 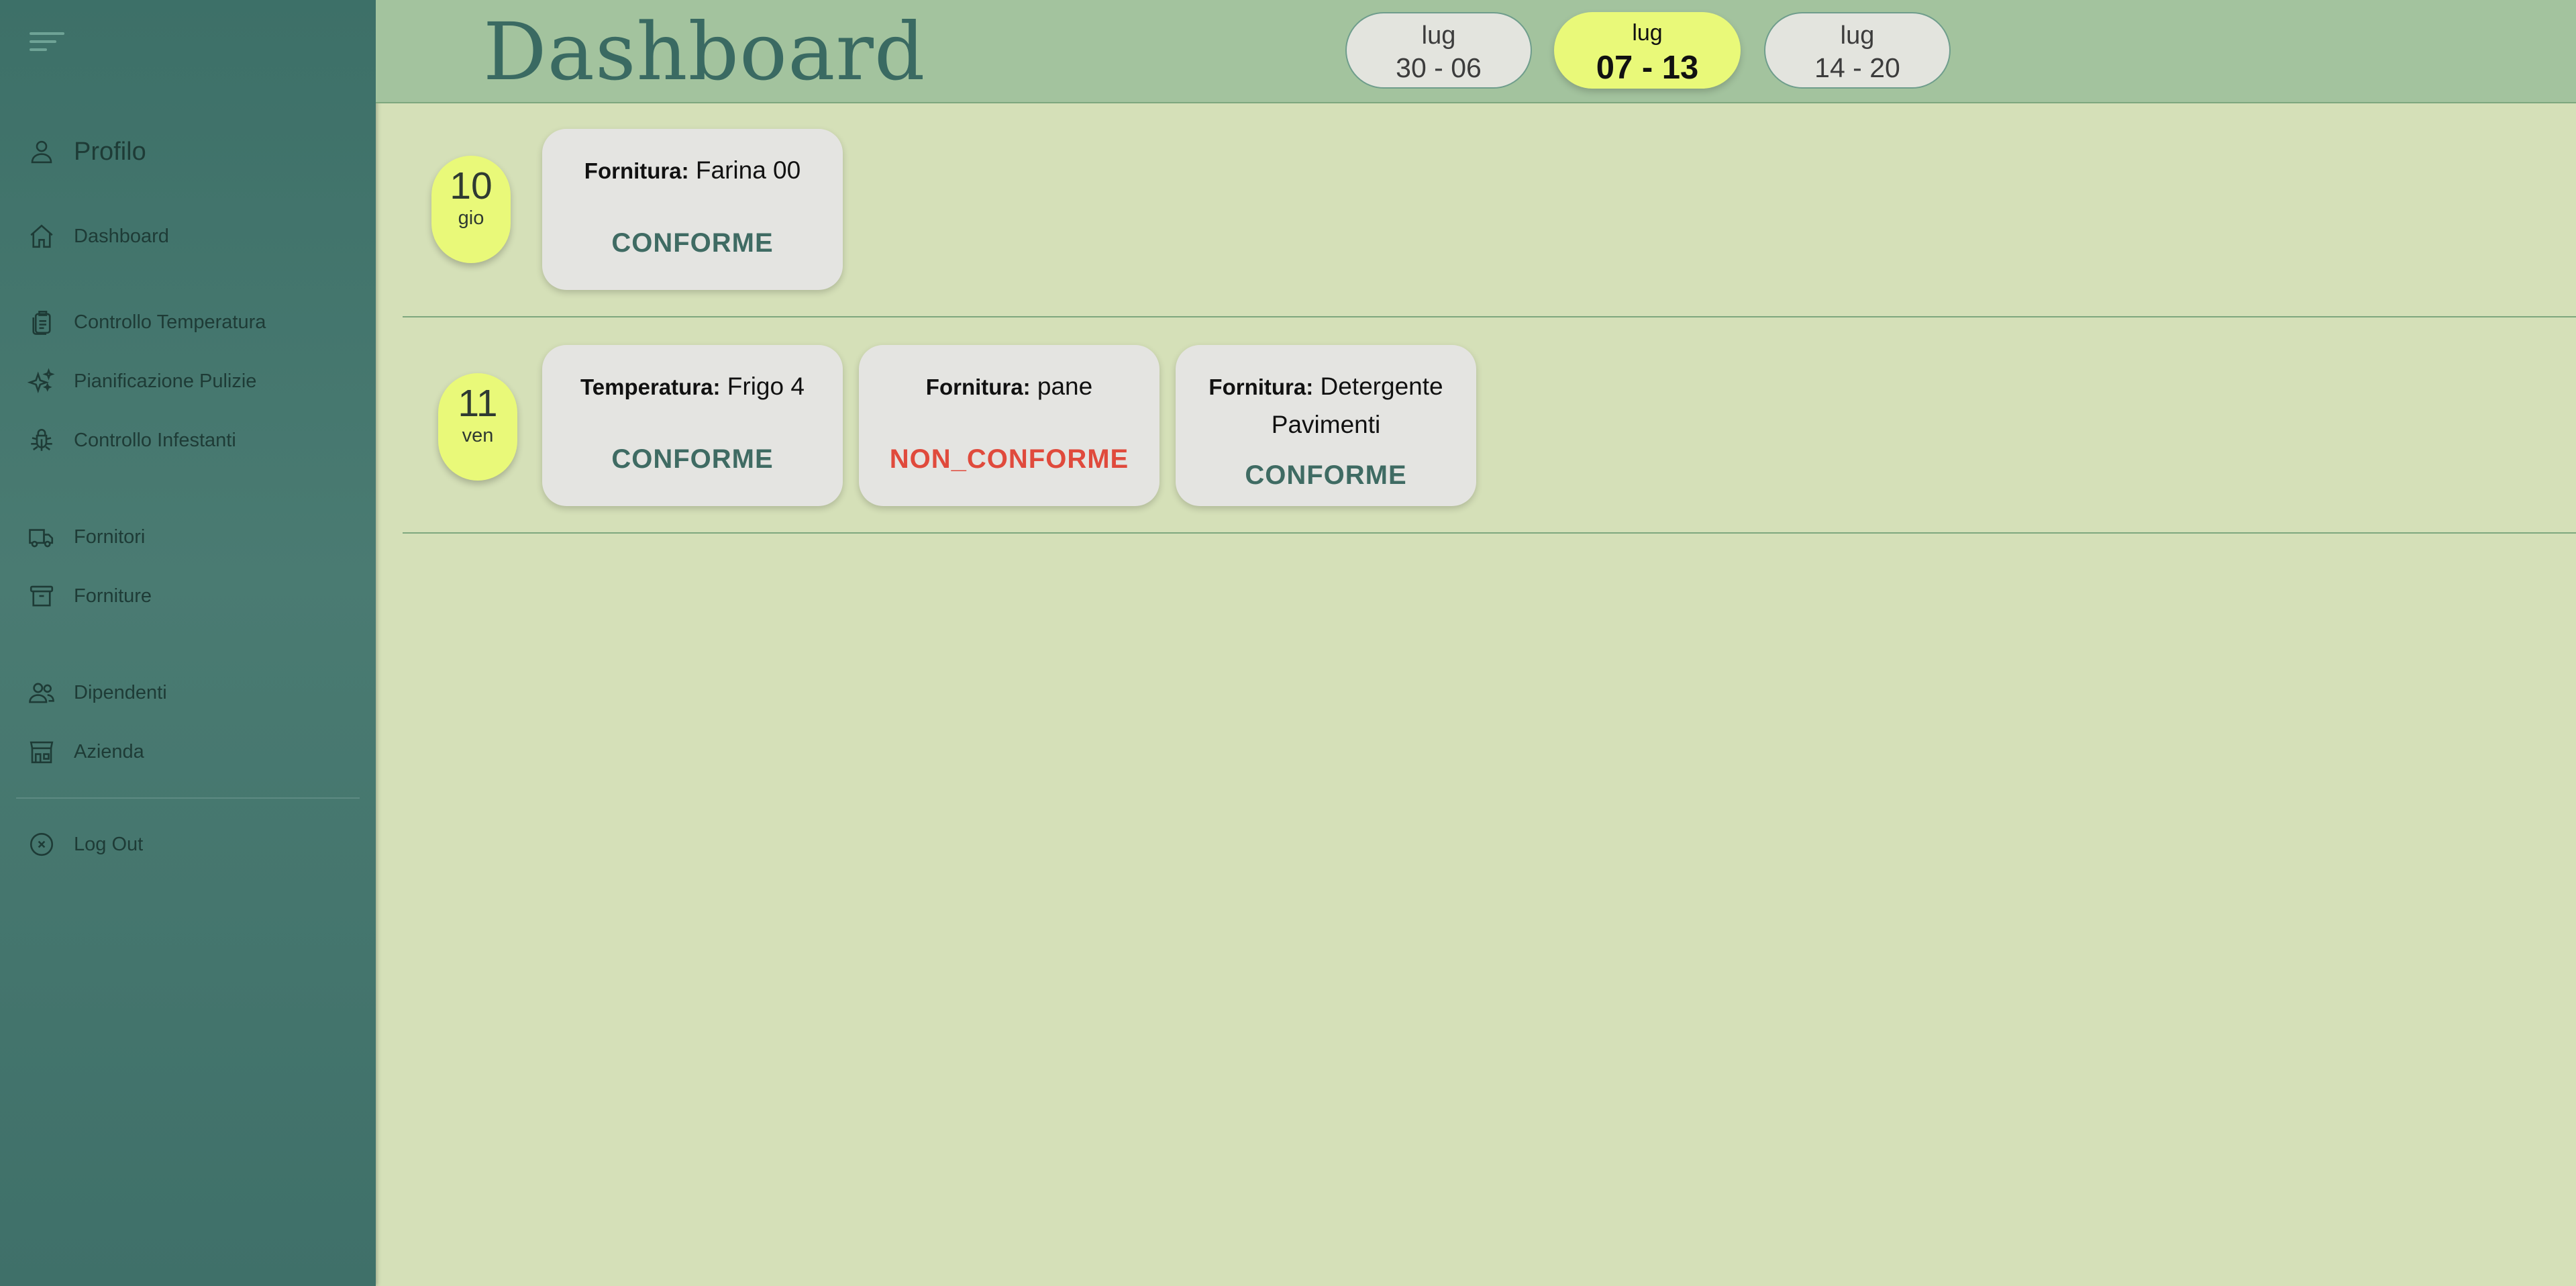 I want to click on user-icon, so click(x=41, y=151).